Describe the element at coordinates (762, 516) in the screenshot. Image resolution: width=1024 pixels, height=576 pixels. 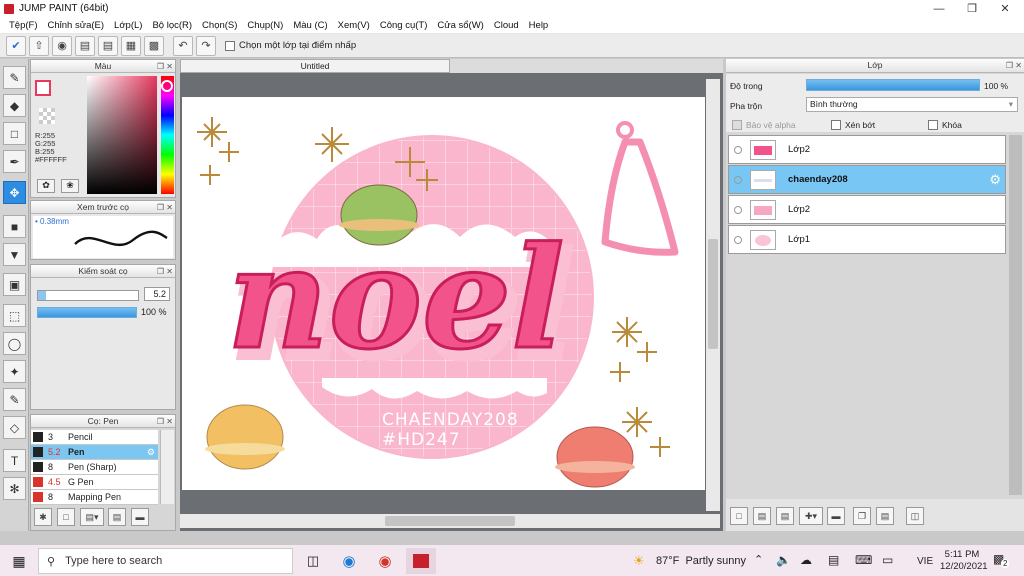
I see `new-raster-layer-icon: ▤` at that location.